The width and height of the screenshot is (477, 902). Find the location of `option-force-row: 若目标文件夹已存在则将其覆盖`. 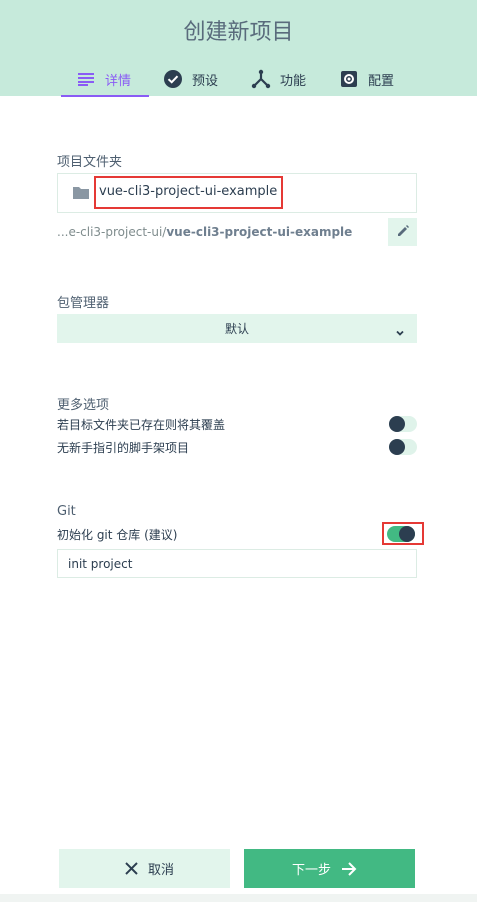

option-force-row: 若目标文件夹已存在则将其覆盖 is located at coordinates (237, 424).